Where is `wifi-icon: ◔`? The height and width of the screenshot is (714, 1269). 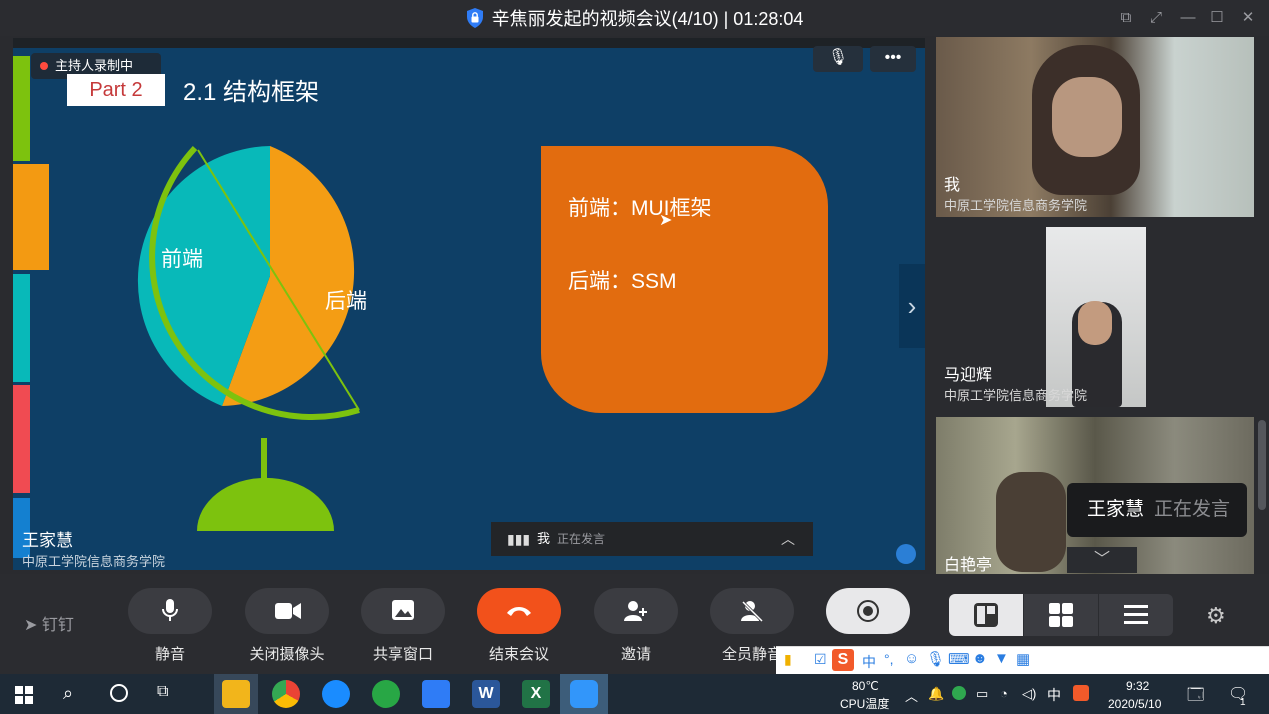 wifi-icon: ◔ is located at coordinates (1004, 693).